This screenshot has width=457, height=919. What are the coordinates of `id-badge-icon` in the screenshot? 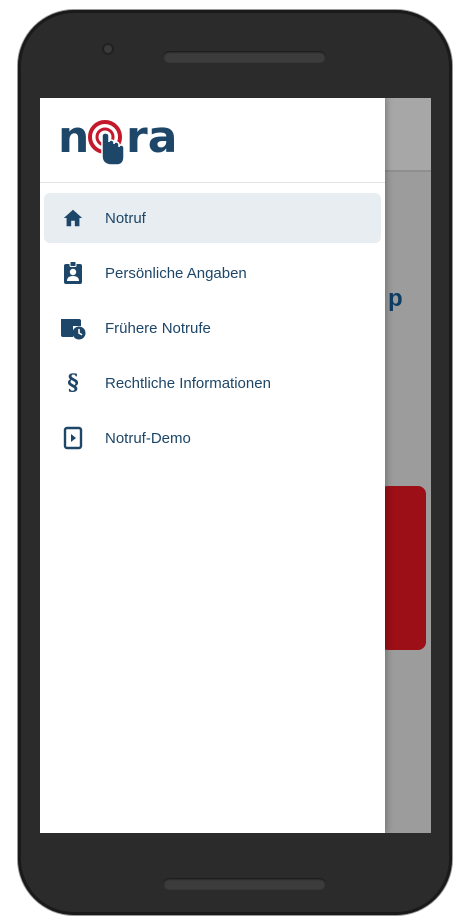 It's located at (73, 273).